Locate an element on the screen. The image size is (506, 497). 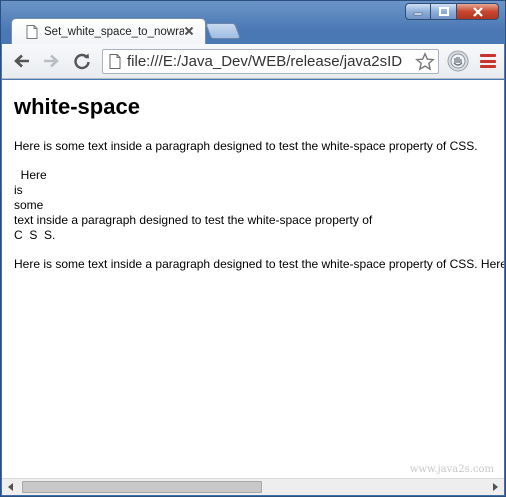
reload-button is located at coordinates (82, 61).